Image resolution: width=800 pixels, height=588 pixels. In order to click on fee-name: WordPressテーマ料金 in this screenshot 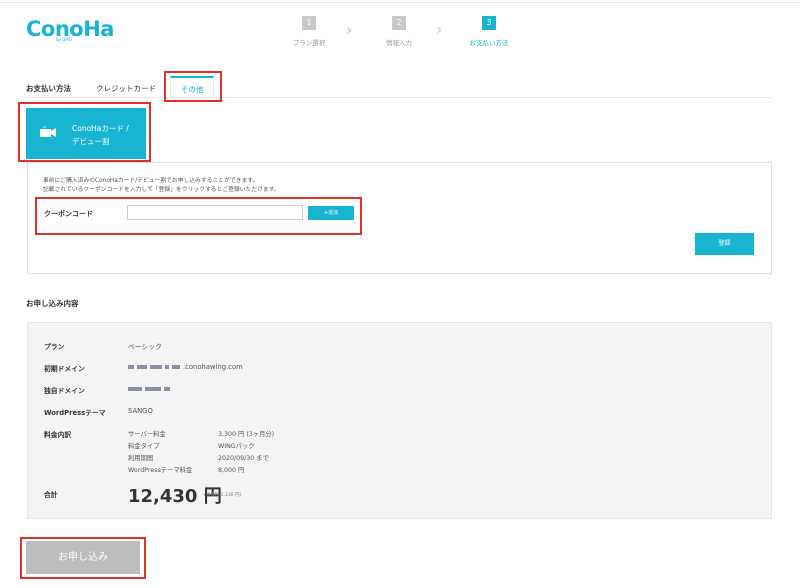, I will do `click(160, 470)`.